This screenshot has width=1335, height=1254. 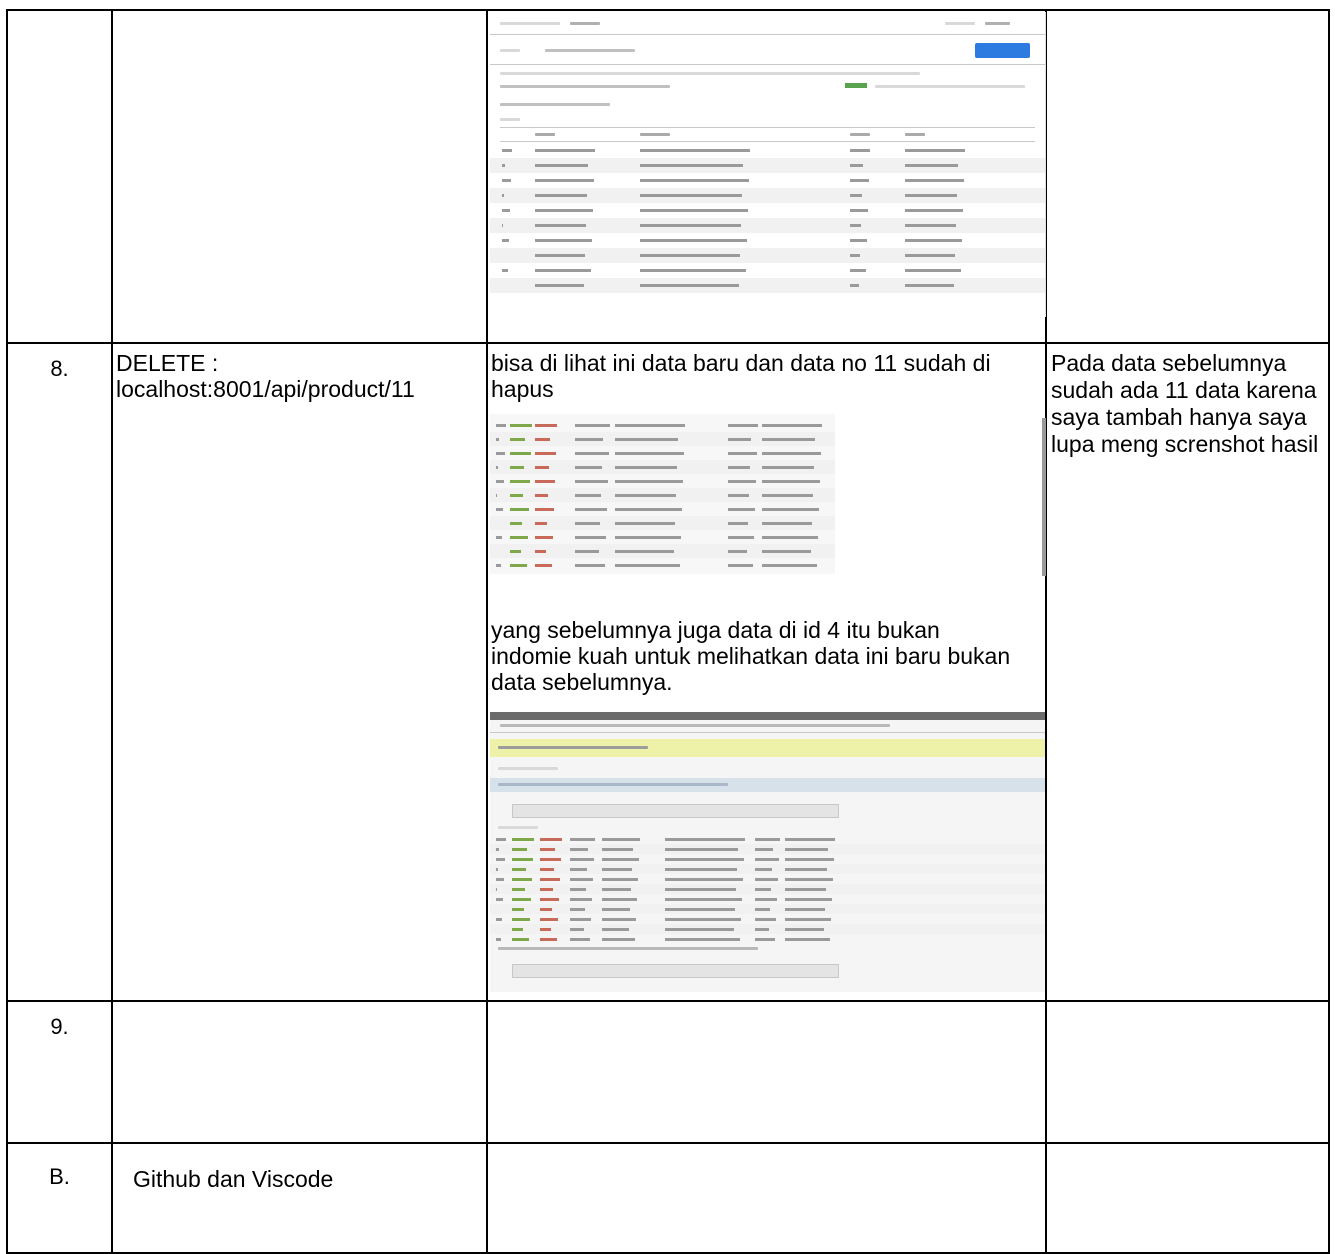 I want to click on request-cell: DELETE : localhost:8001/api/product/11, so click(x=299, y=672).